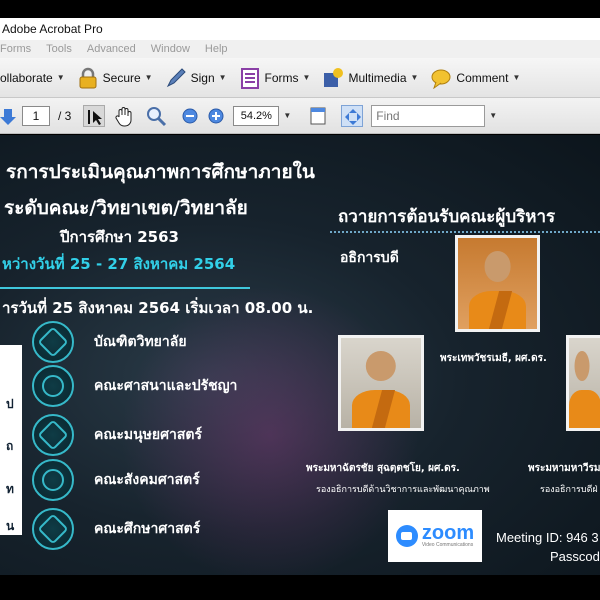 Image resolution: width=600 pixels, height=600 pixels. What do you see at coordinates (250, 78) in the screenshot?
I see `form-icon` at bounding box center [250, 78].